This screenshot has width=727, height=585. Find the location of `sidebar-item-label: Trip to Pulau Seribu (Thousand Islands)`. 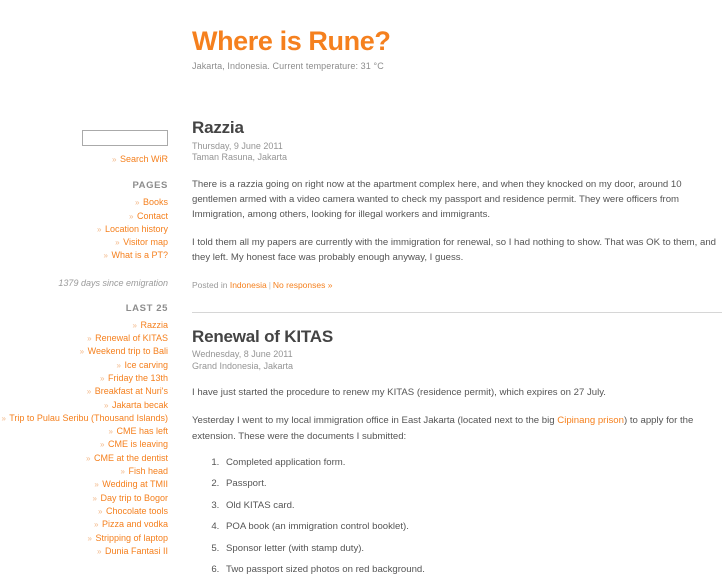

sidebar-item-label: Trip to Pulau Seribu (Thousand Islands) is located at coordinates (88, 417).